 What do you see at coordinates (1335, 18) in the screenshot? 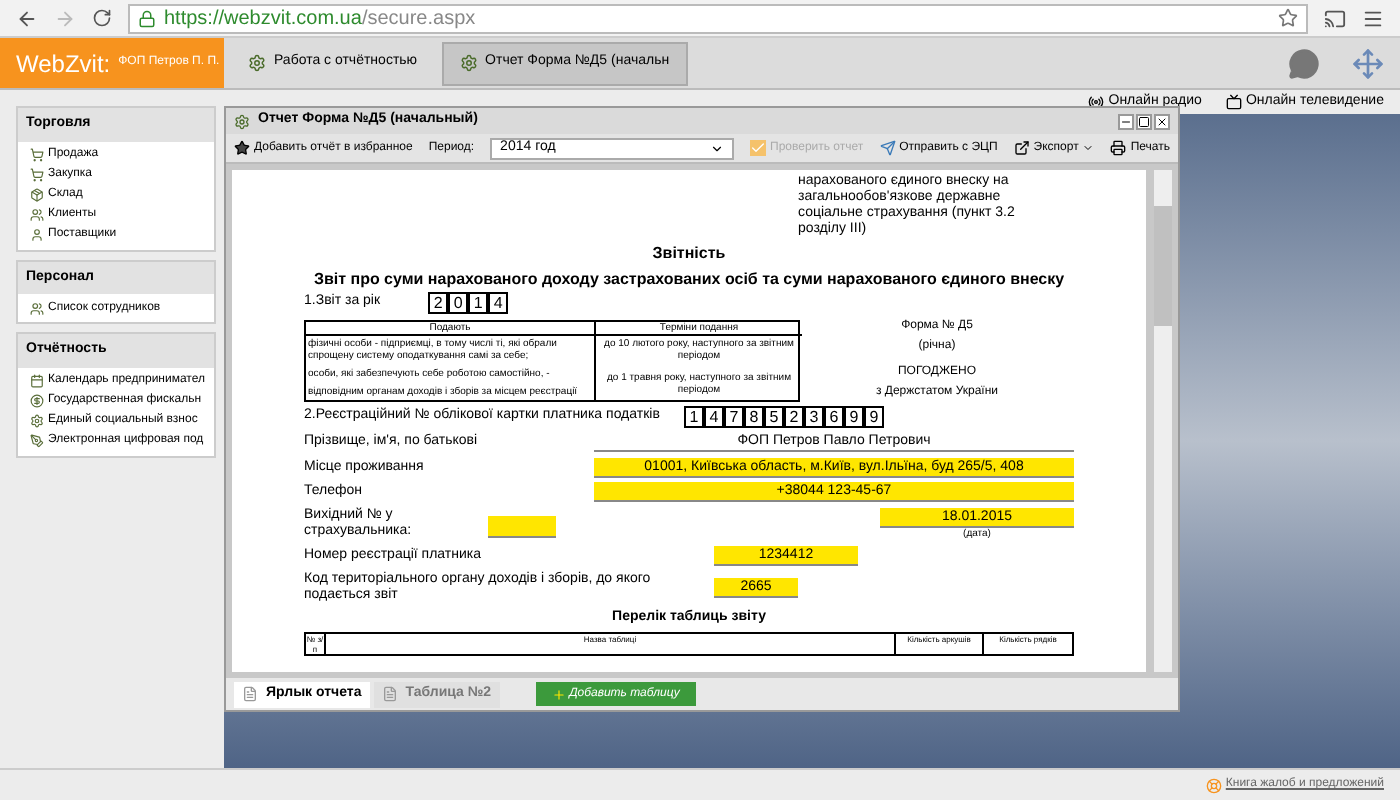
I see `cast-icon` at bounding box center [1335, 18].